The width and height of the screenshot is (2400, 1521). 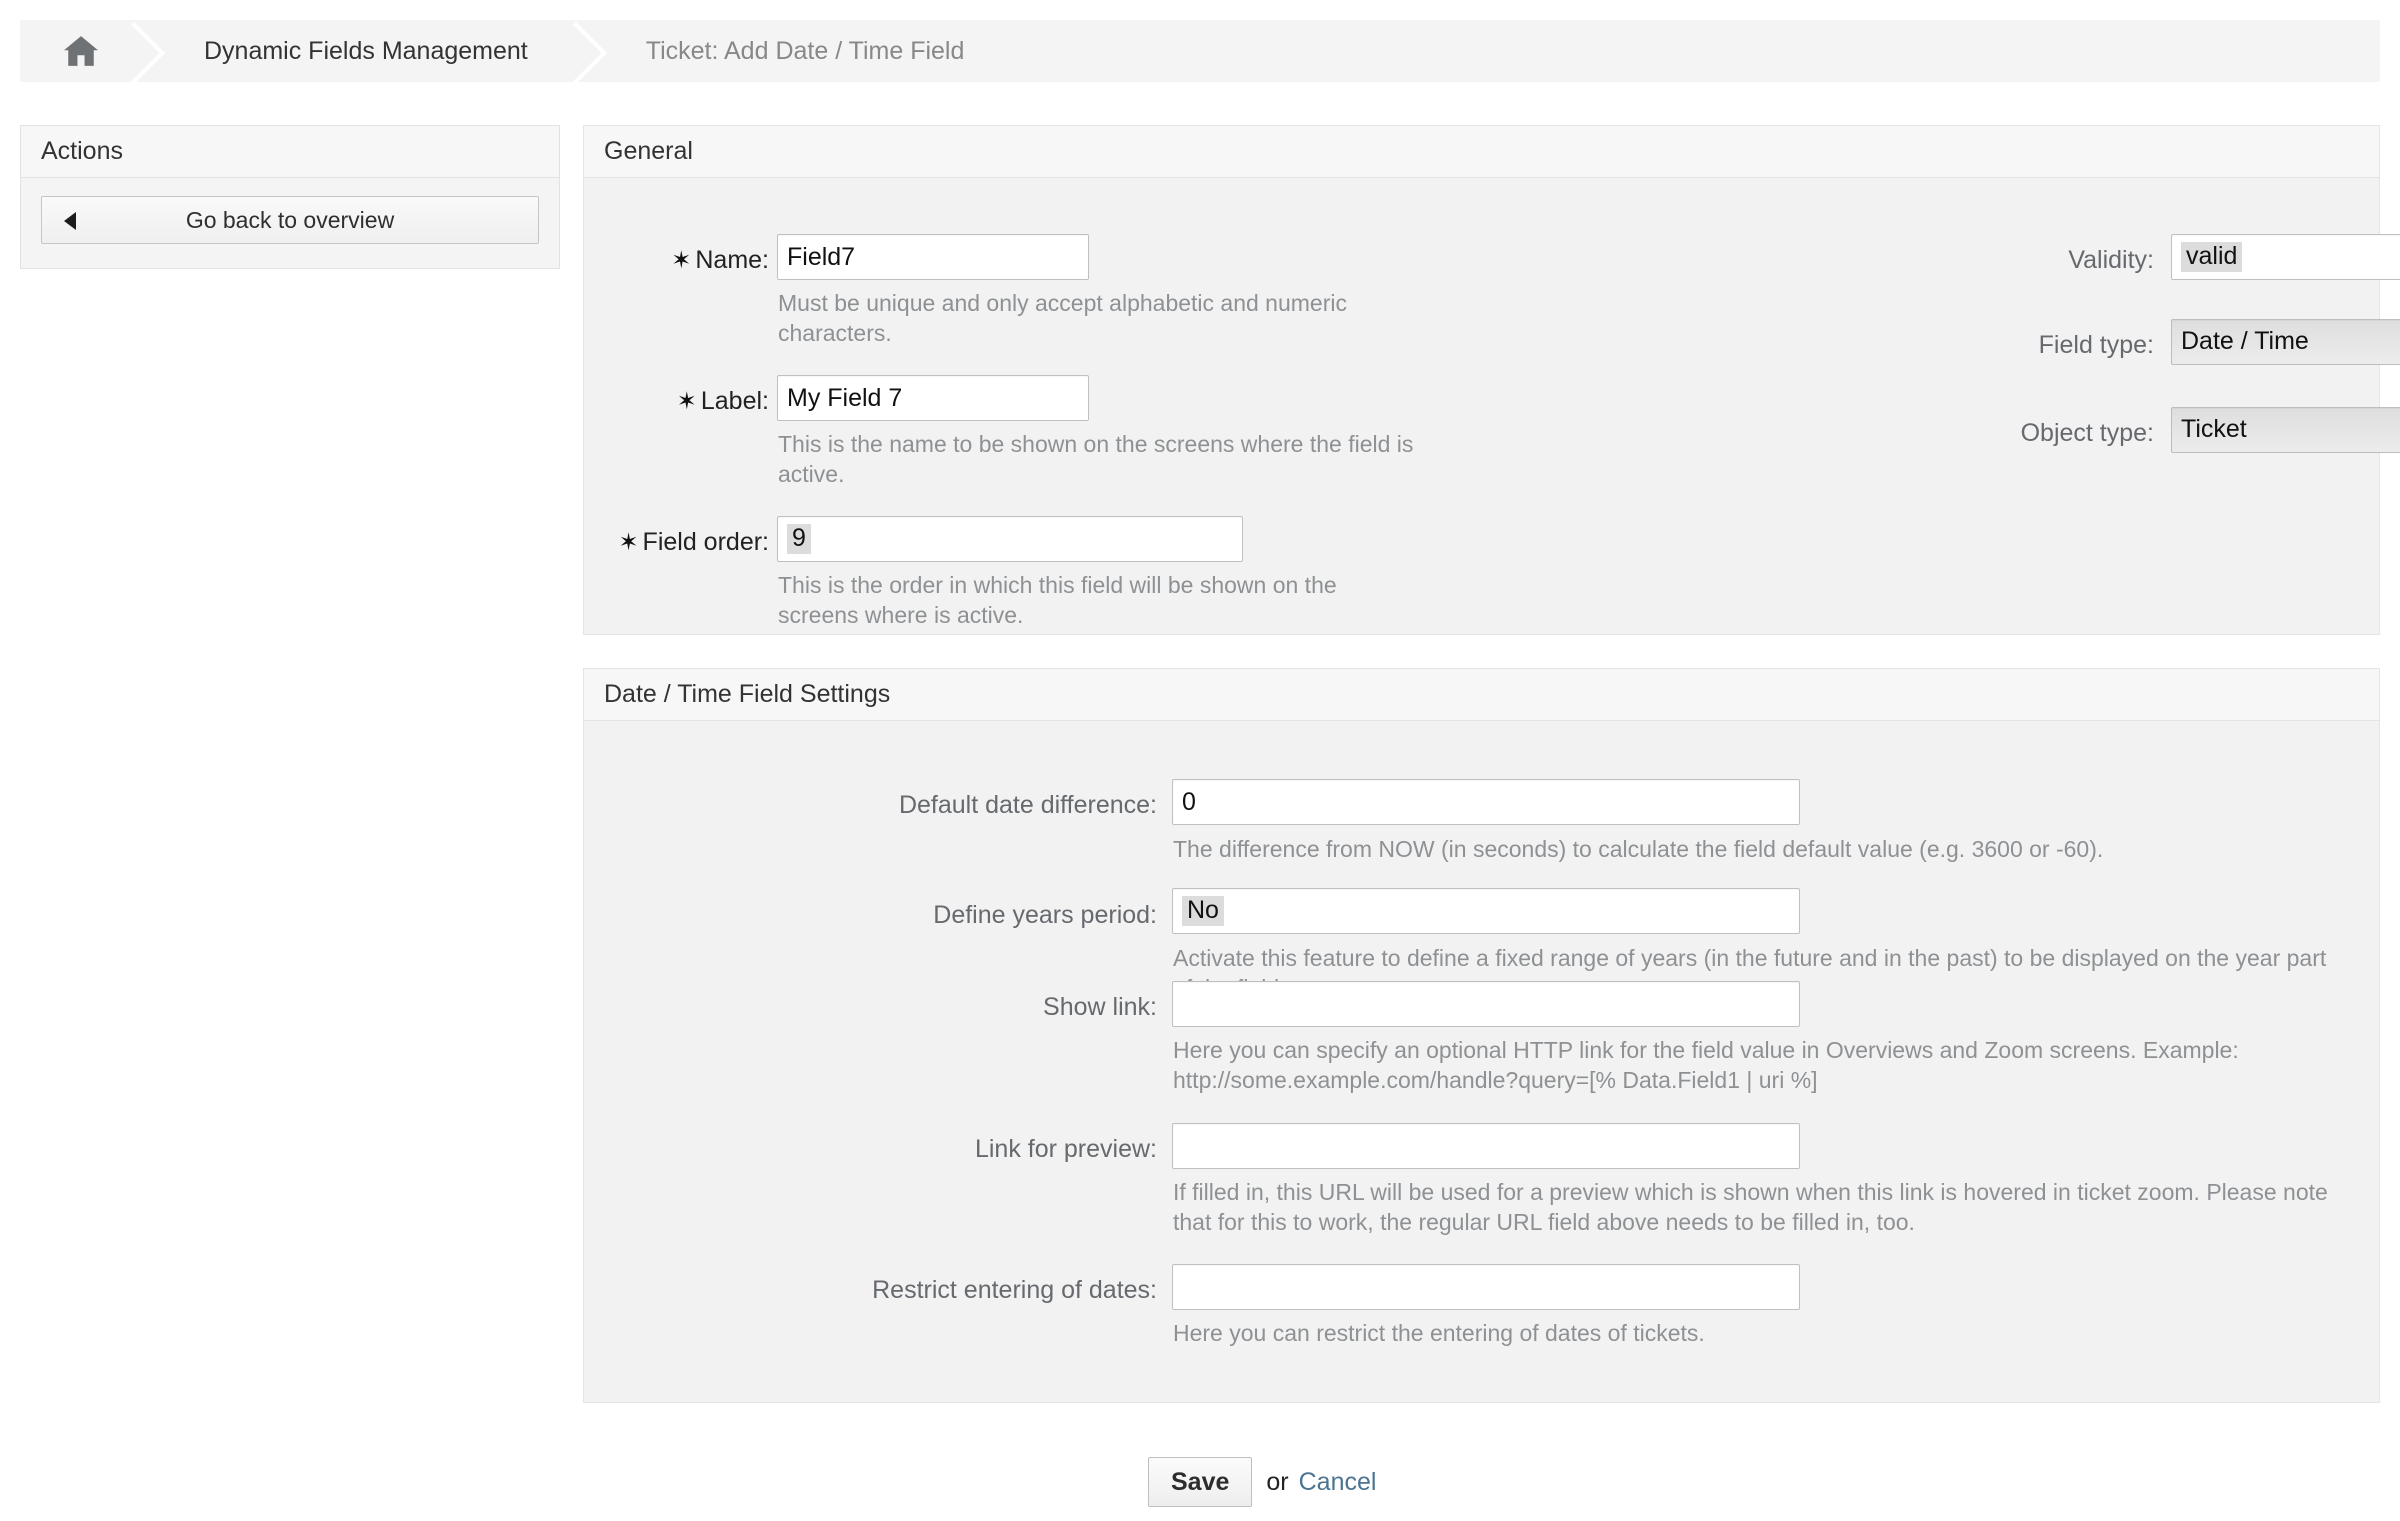 I want to click on label-label-text: Label:, so click(x=734, y=401).